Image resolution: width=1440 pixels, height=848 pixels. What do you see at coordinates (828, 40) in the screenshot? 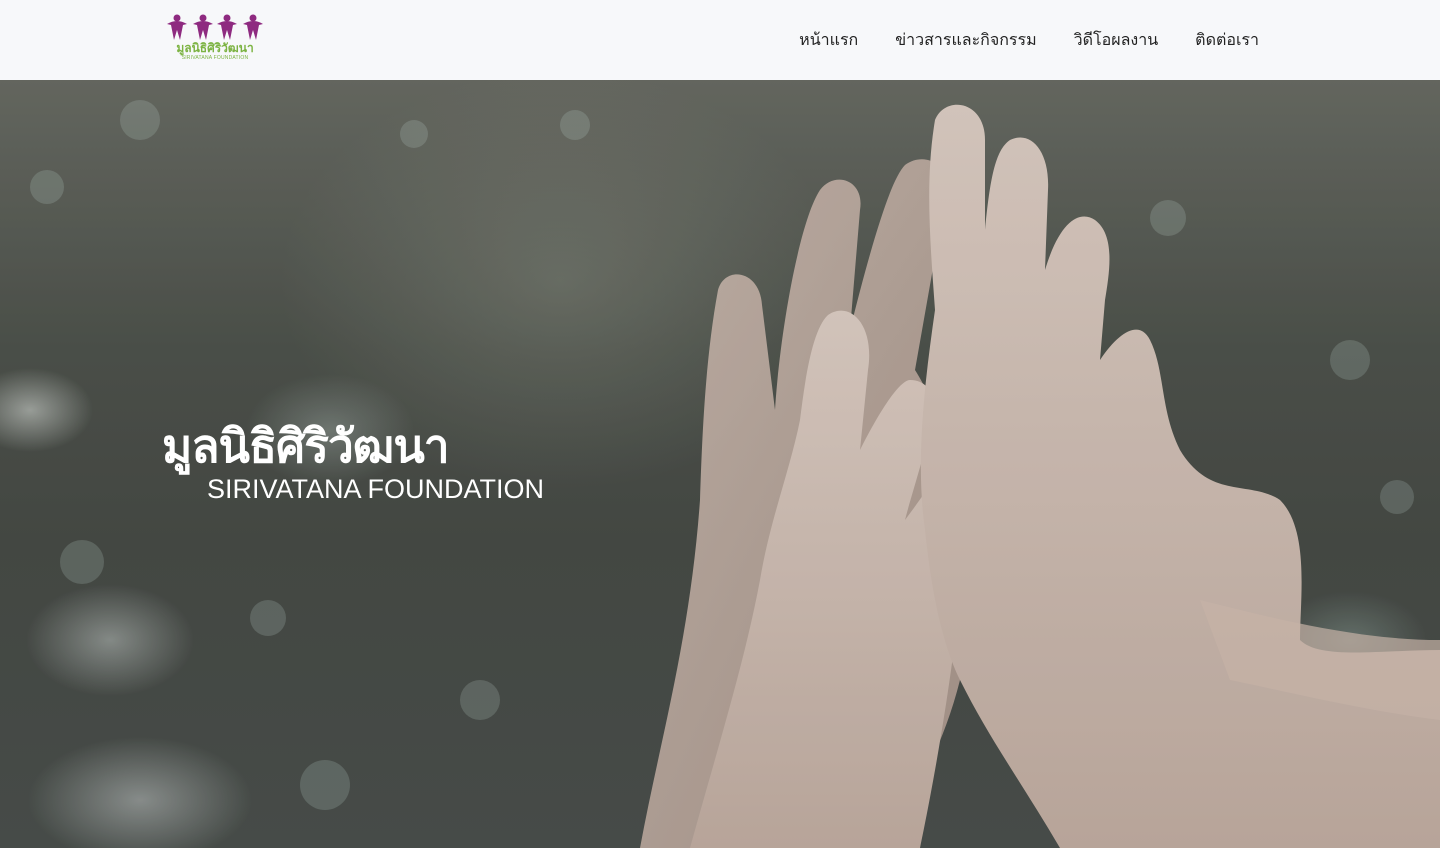
I see `nav-home: หน้าแรก` at bounding box center [828, 40].